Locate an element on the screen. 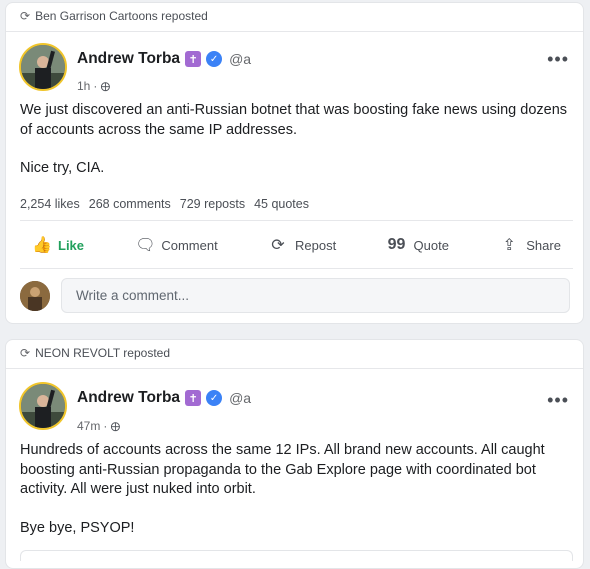  post-paragraph: Nice try, CIA. is located at coordinates (62, 168).